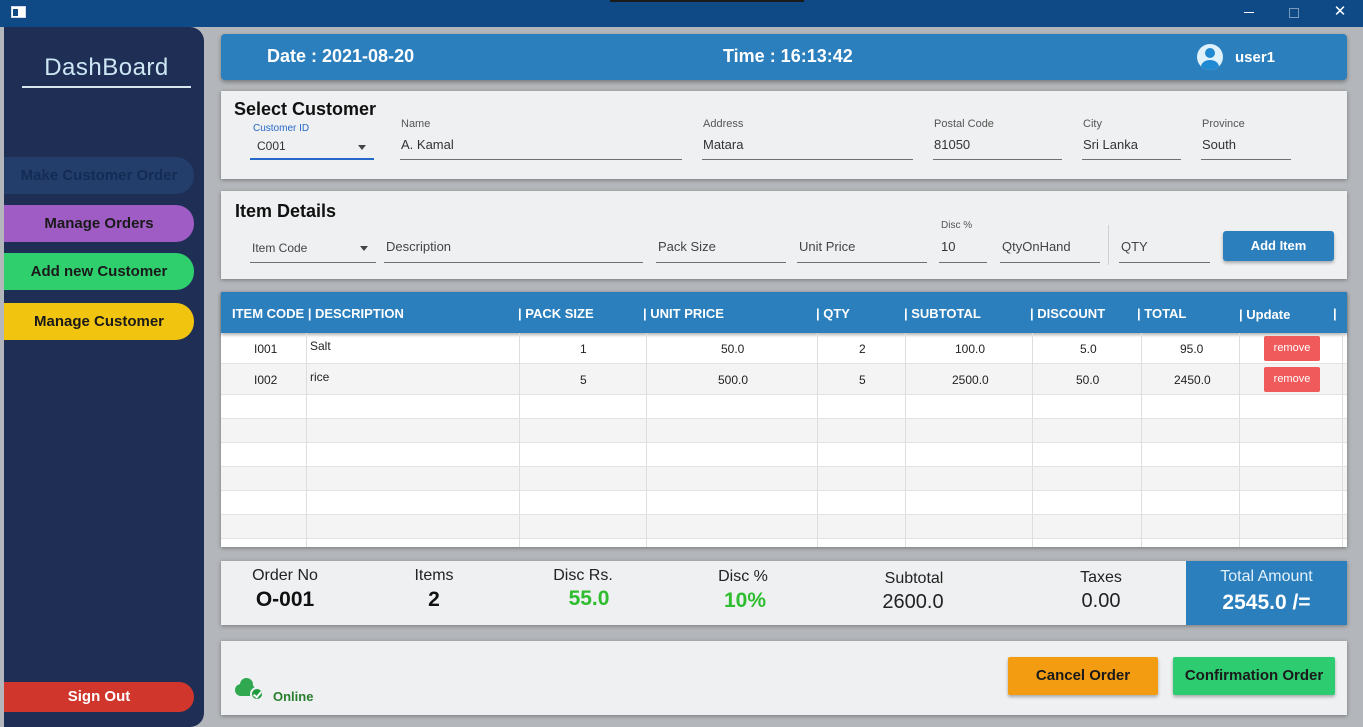 This screenshot has width=1363, height=727. I want to click on username-label: user1, so click(1255, 57).